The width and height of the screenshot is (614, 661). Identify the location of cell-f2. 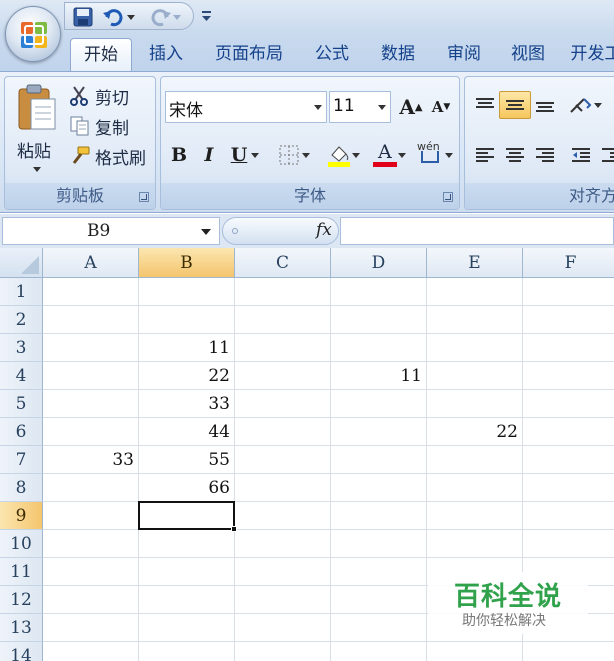
(568, 320).